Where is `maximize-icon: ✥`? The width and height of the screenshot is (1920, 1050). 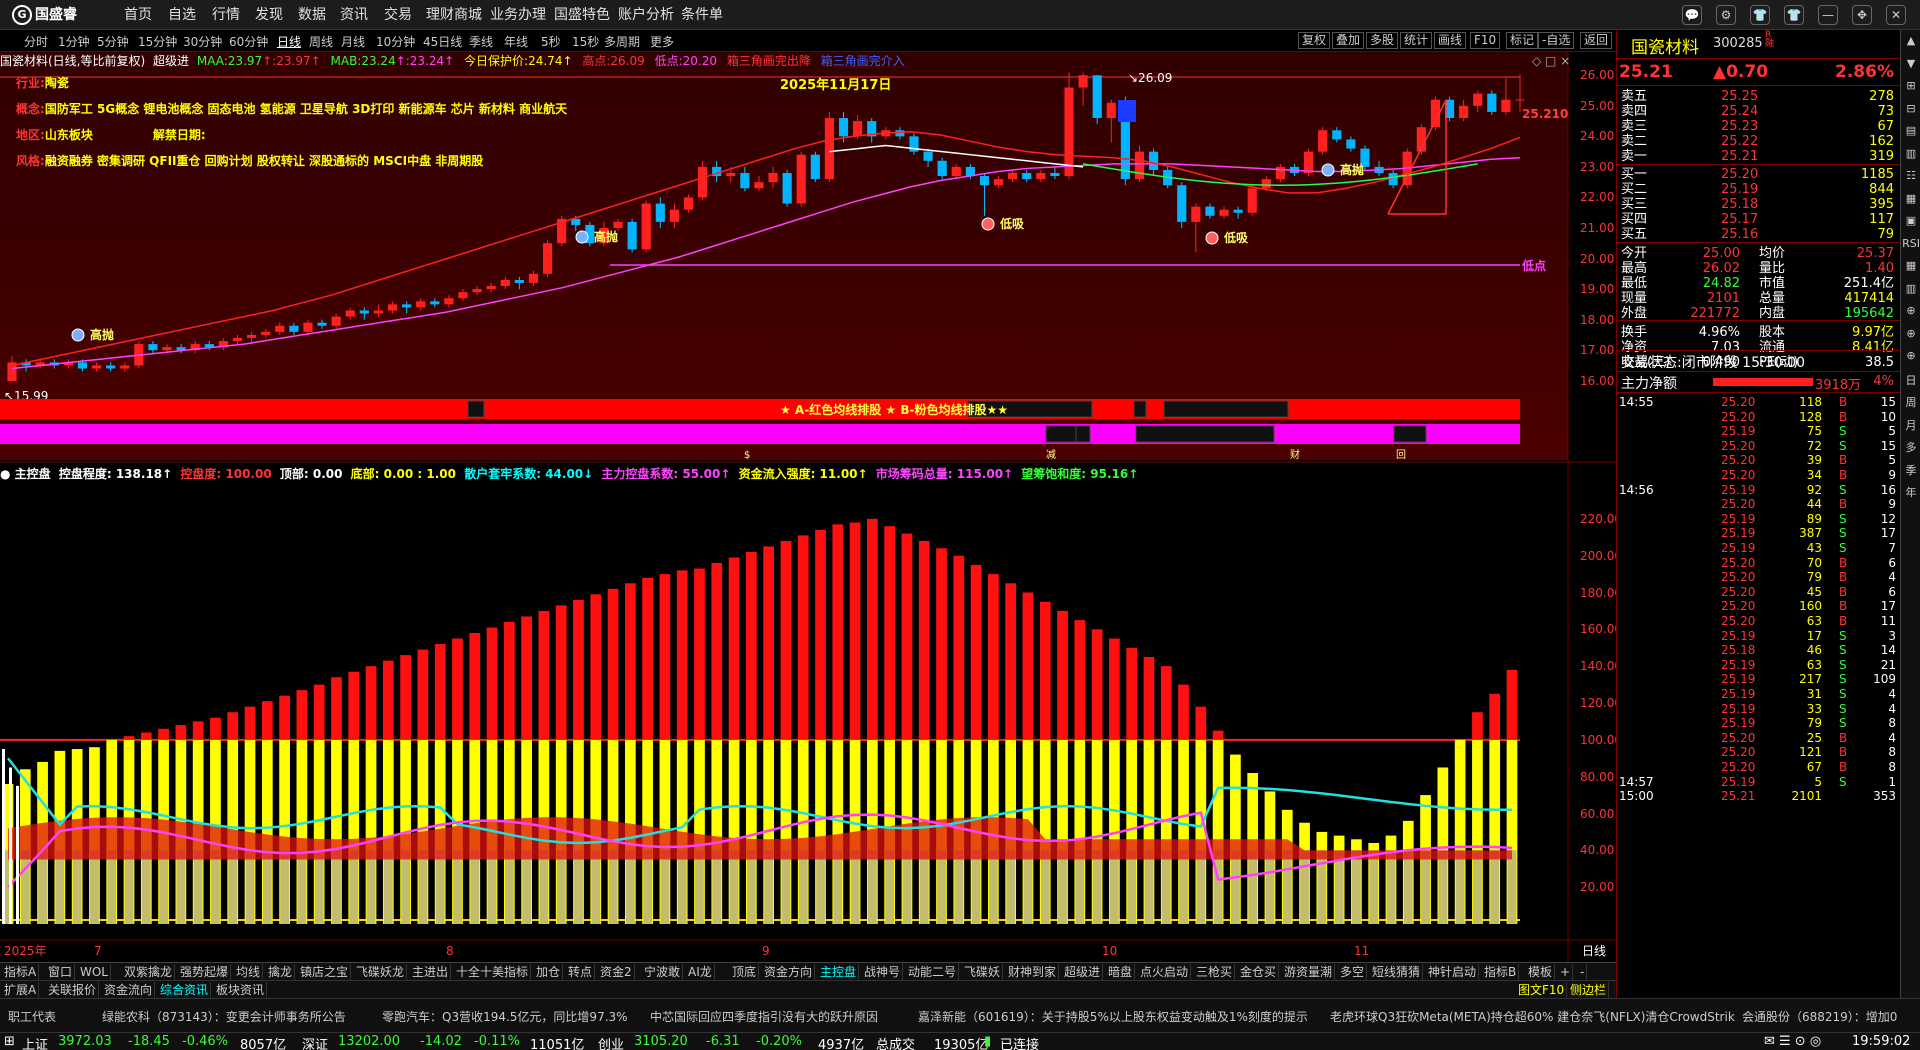 maximize-icon: ✥ is located at coordinates (1862, 15).